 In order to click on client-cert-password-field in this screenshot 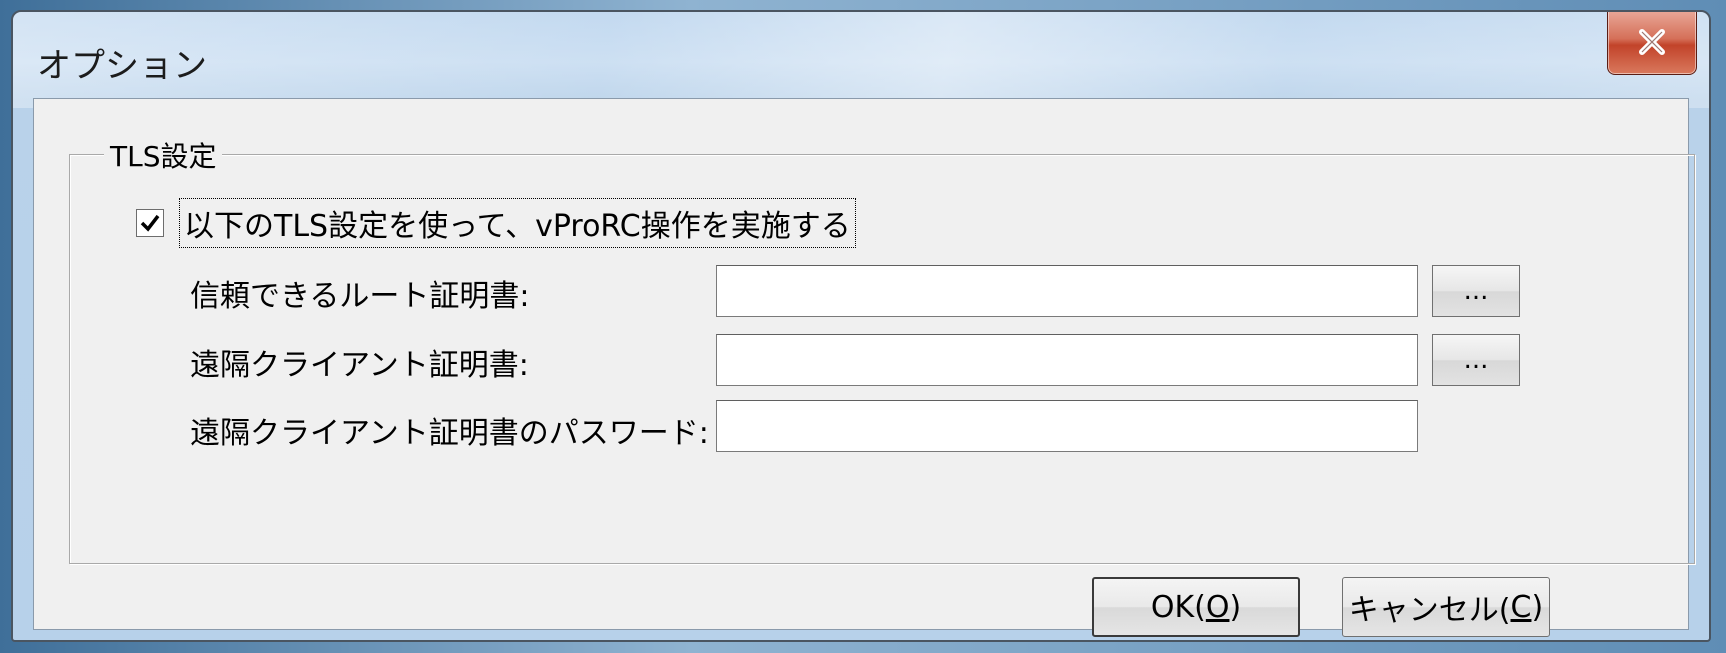, I will do `click(1067, 426)`.